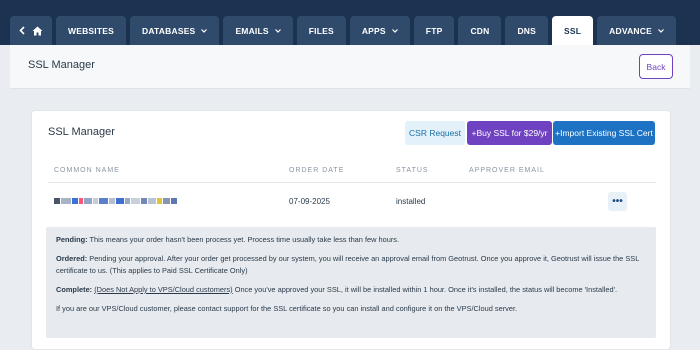 Image resolution: width=700 pixels, height=350 pixels. I want to click on tab-label: DATABASES, so click(169, 30).